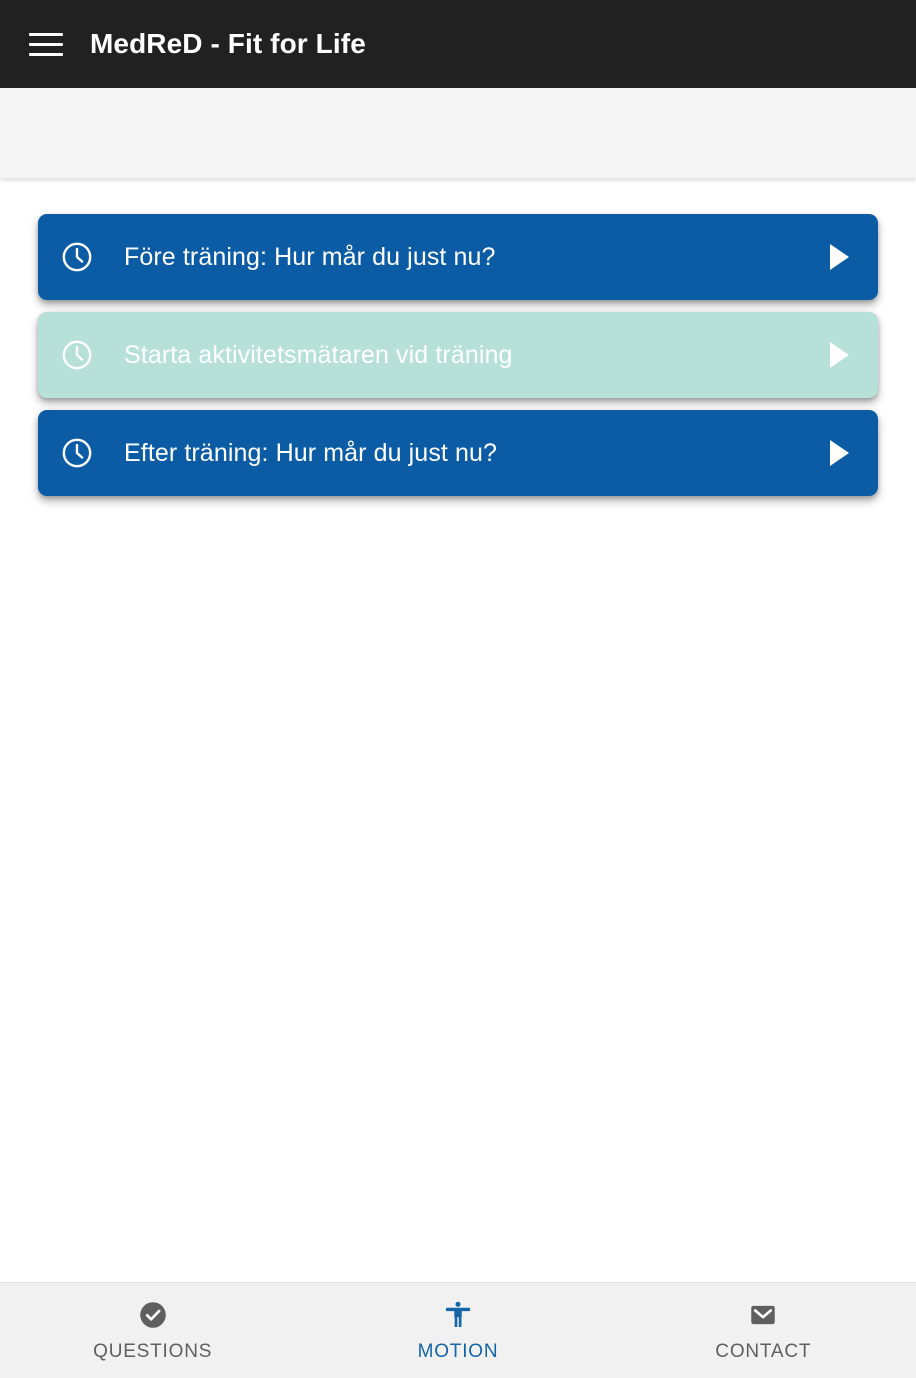 This screenshot has width=916, height=1378. What do you see at coordinates (763, 1315) in the screenshot?
I see `envelope-icon` at bounding box center [763, 1315].